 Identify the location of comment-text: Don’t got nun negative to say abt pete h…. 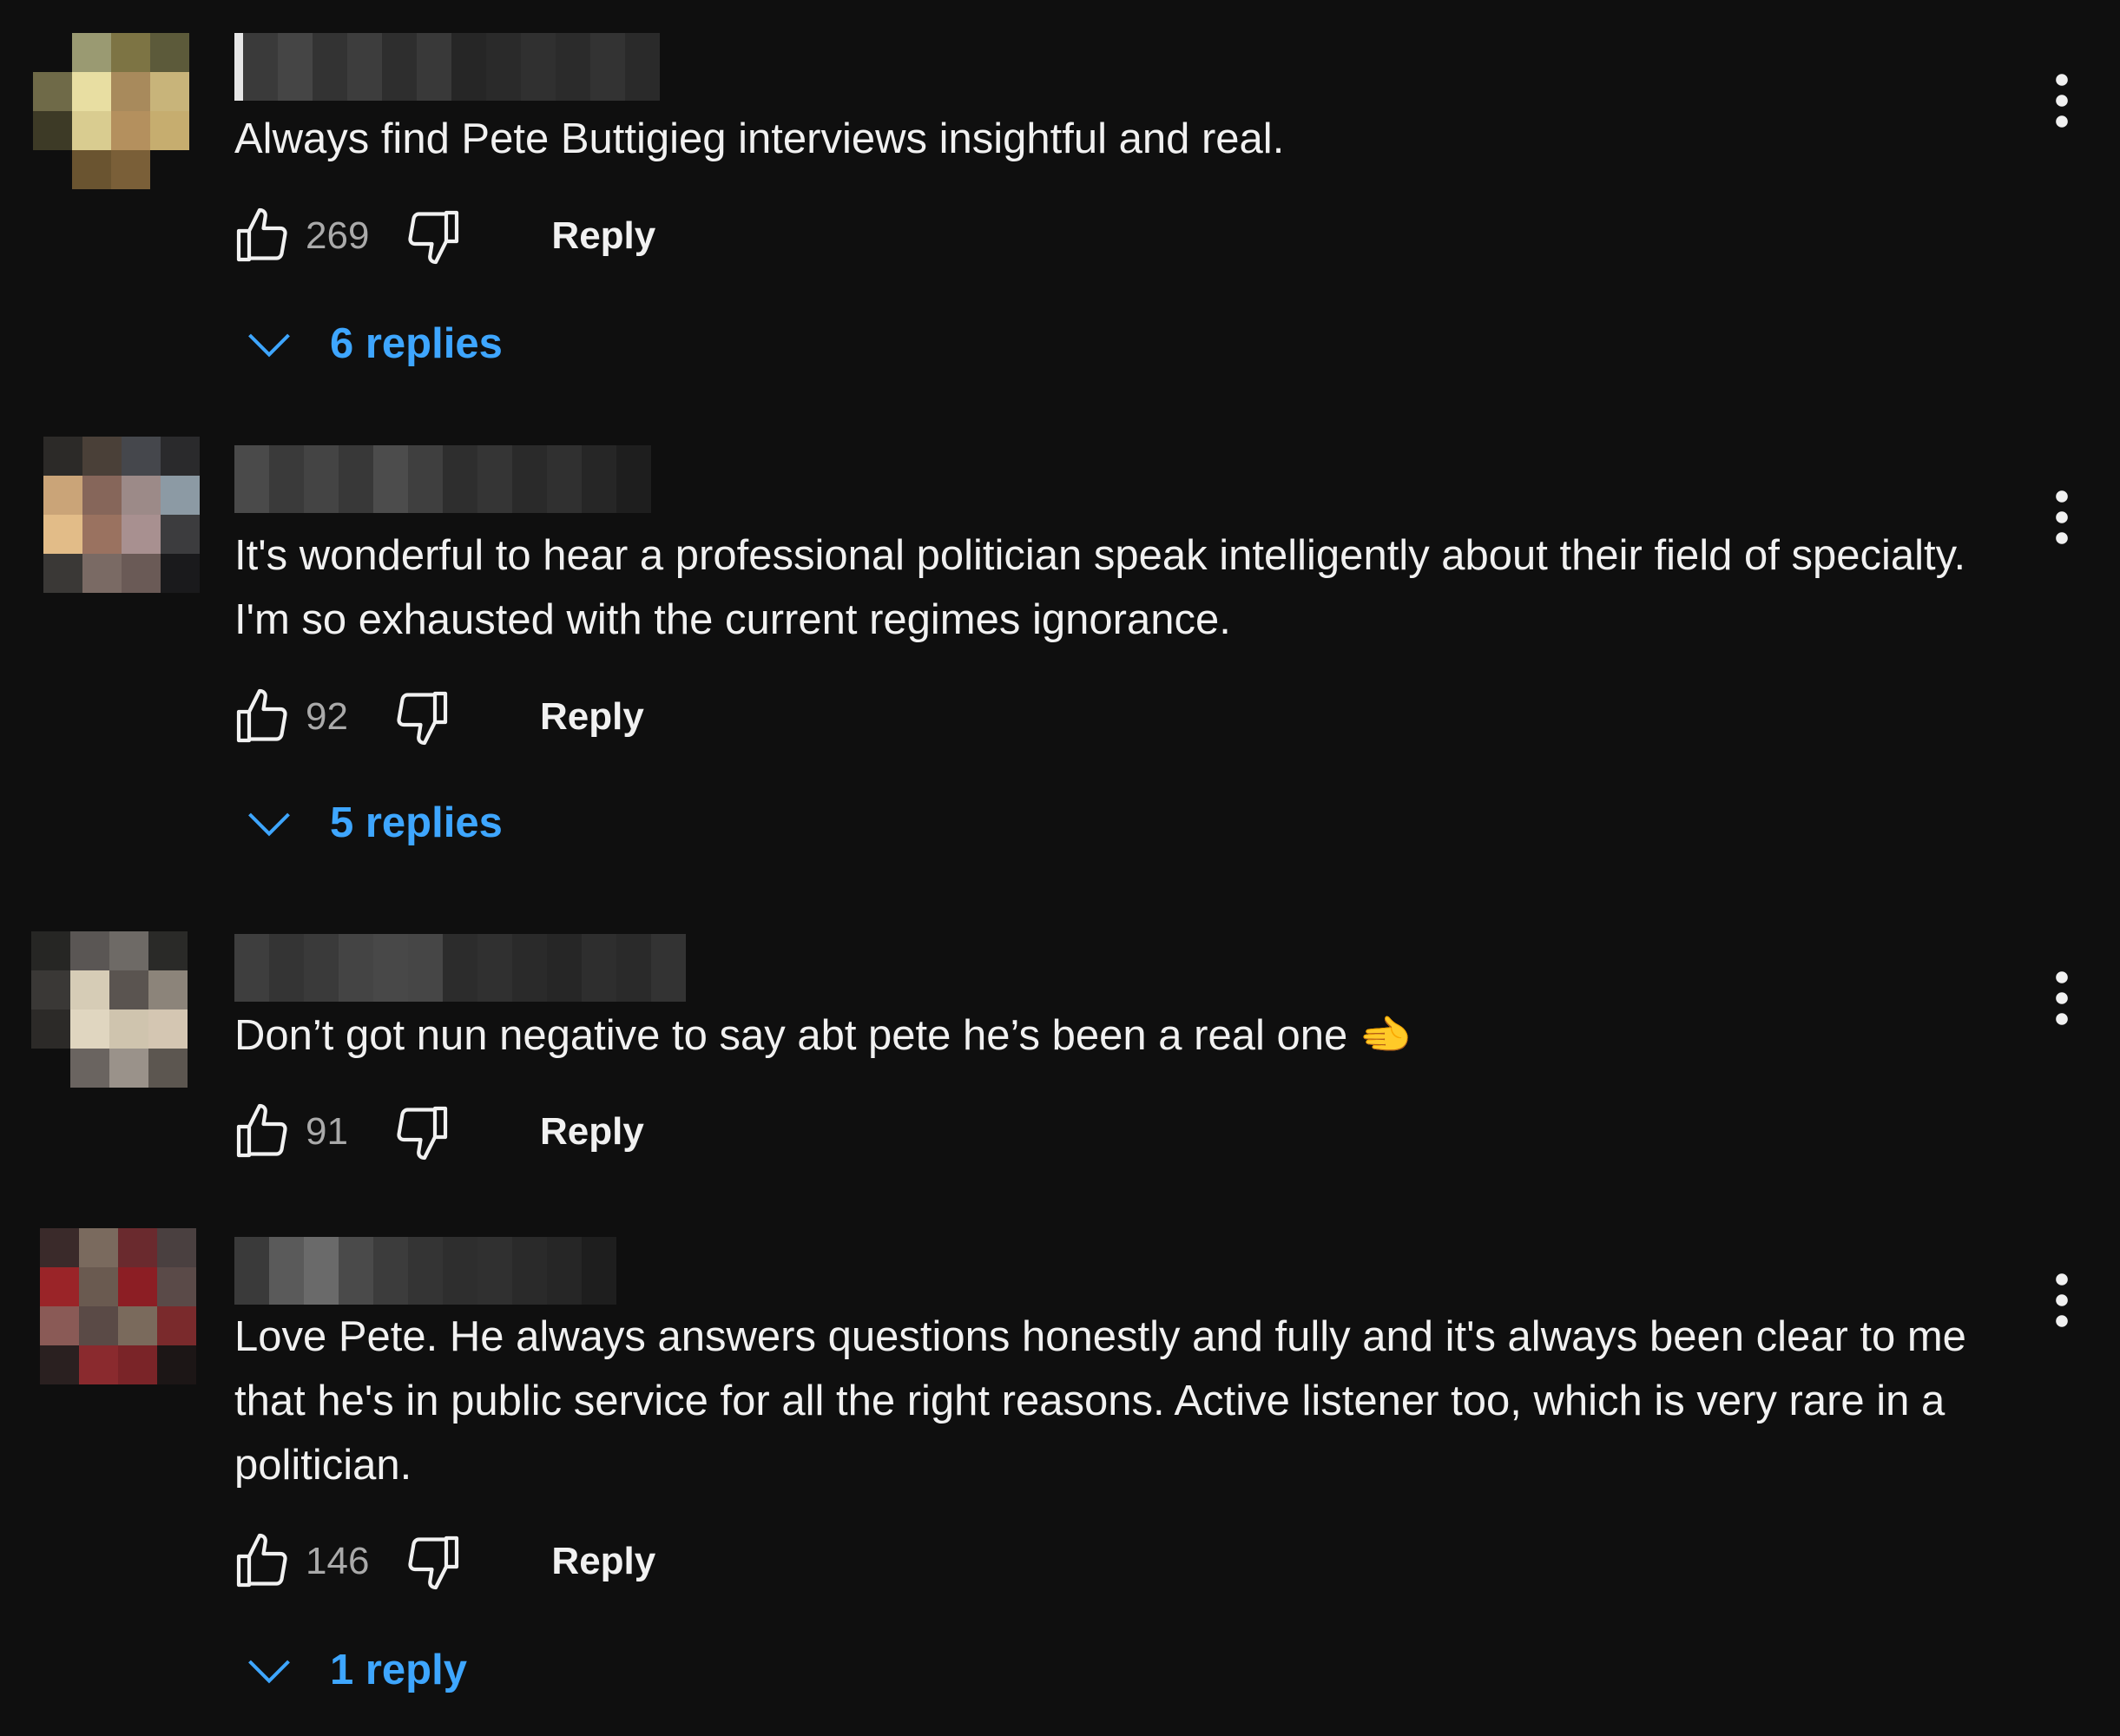
(823, 1035).